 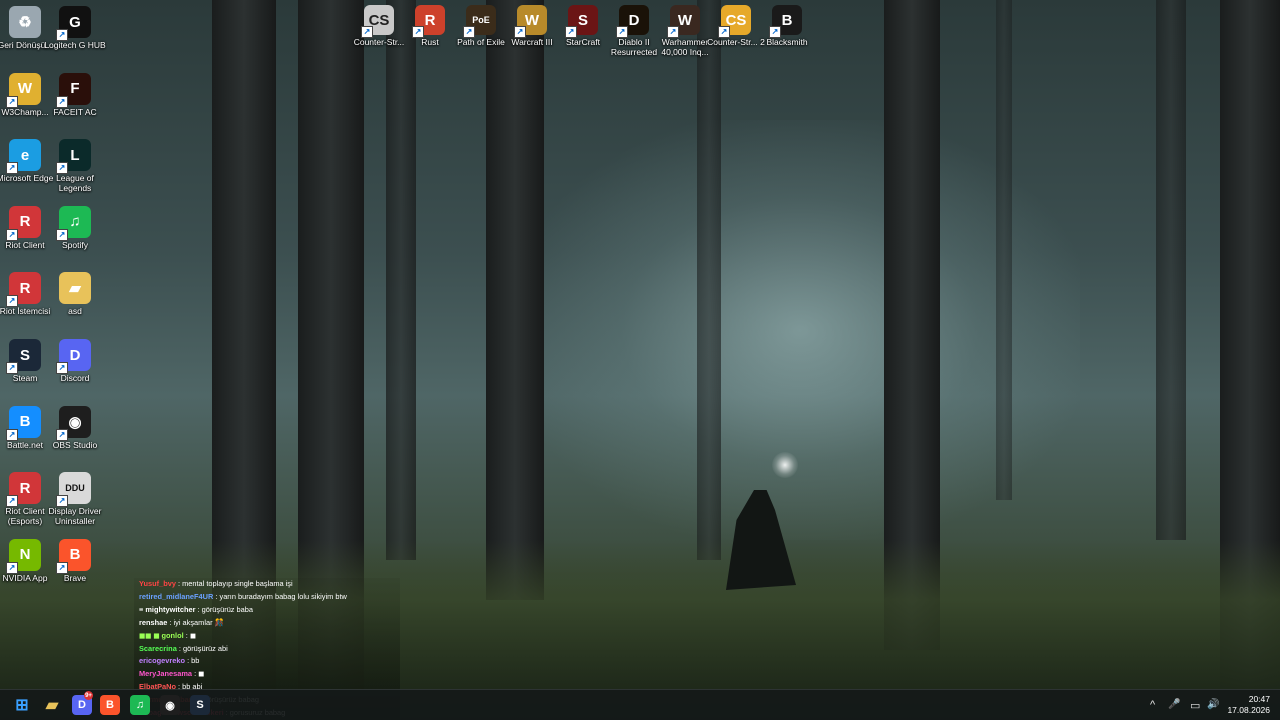 I want to click on chat-message: Scarecrina : görüşürüz abi, so click(x=267, y=649).